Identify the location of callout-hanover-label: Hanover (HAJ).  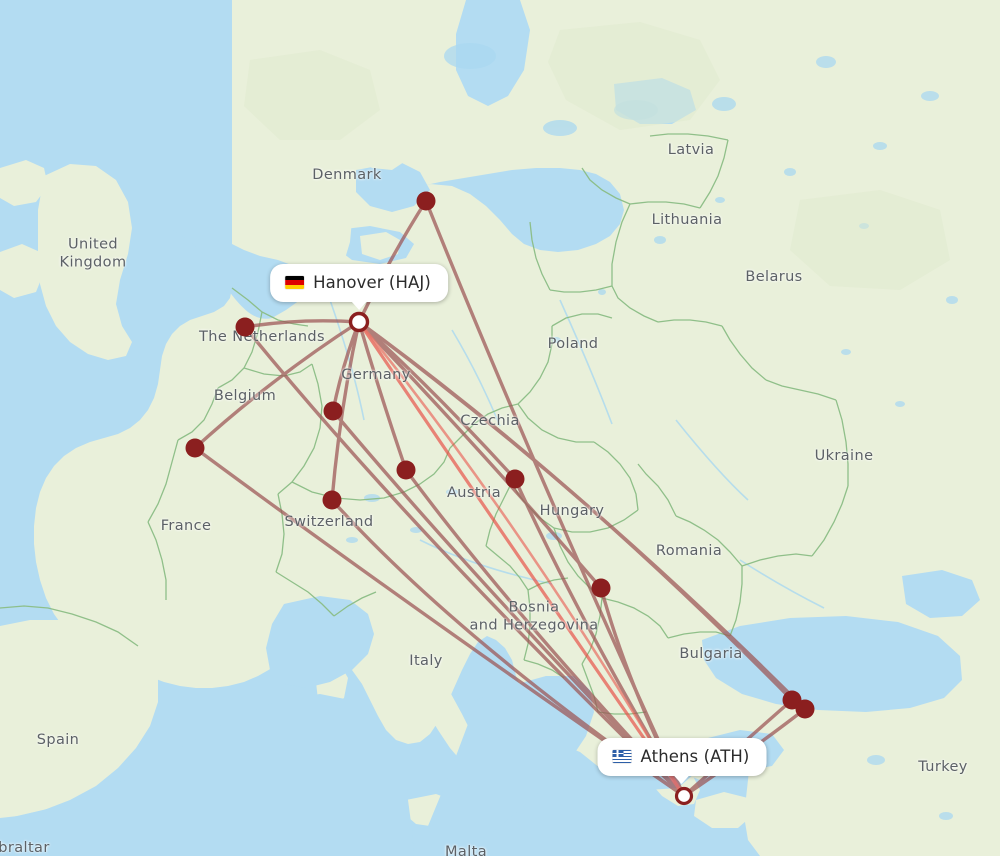
(372, 282).